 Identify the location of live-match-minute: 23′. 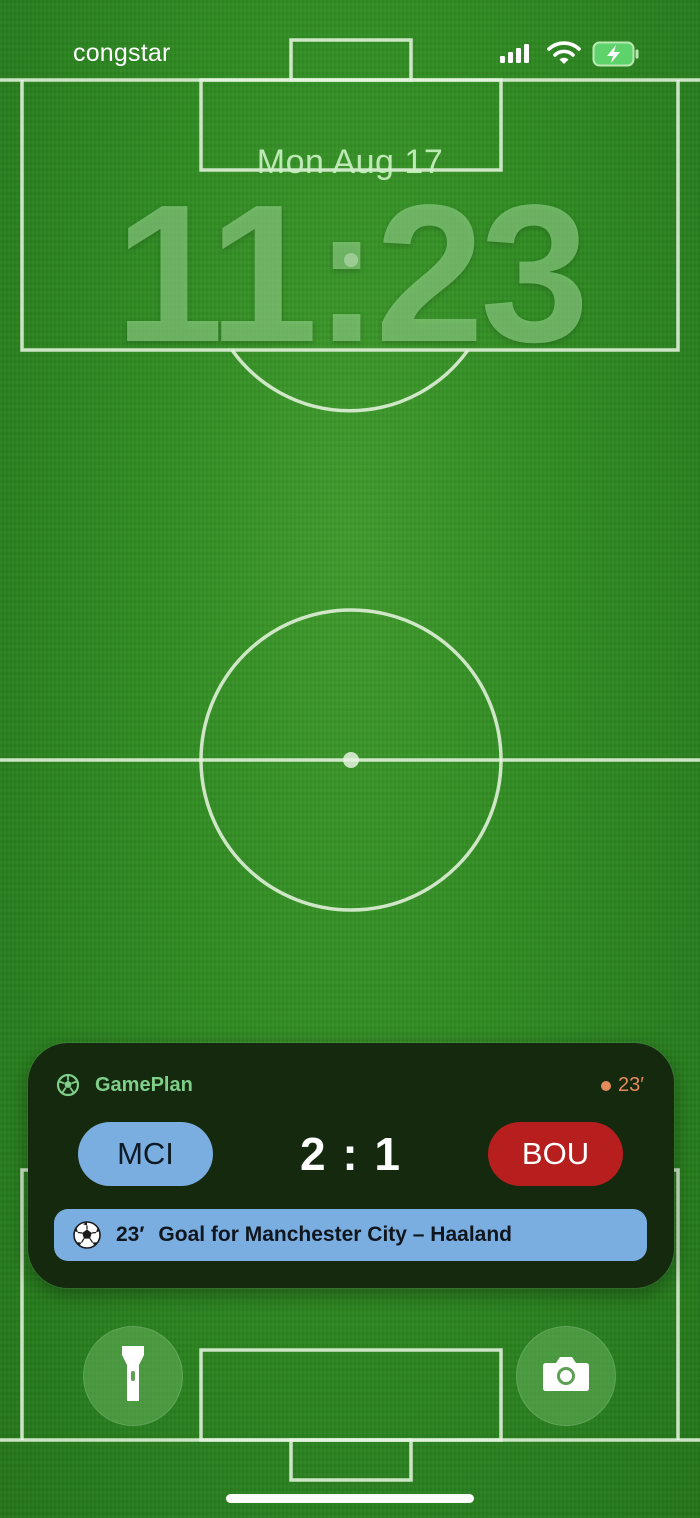
(622, 1085).